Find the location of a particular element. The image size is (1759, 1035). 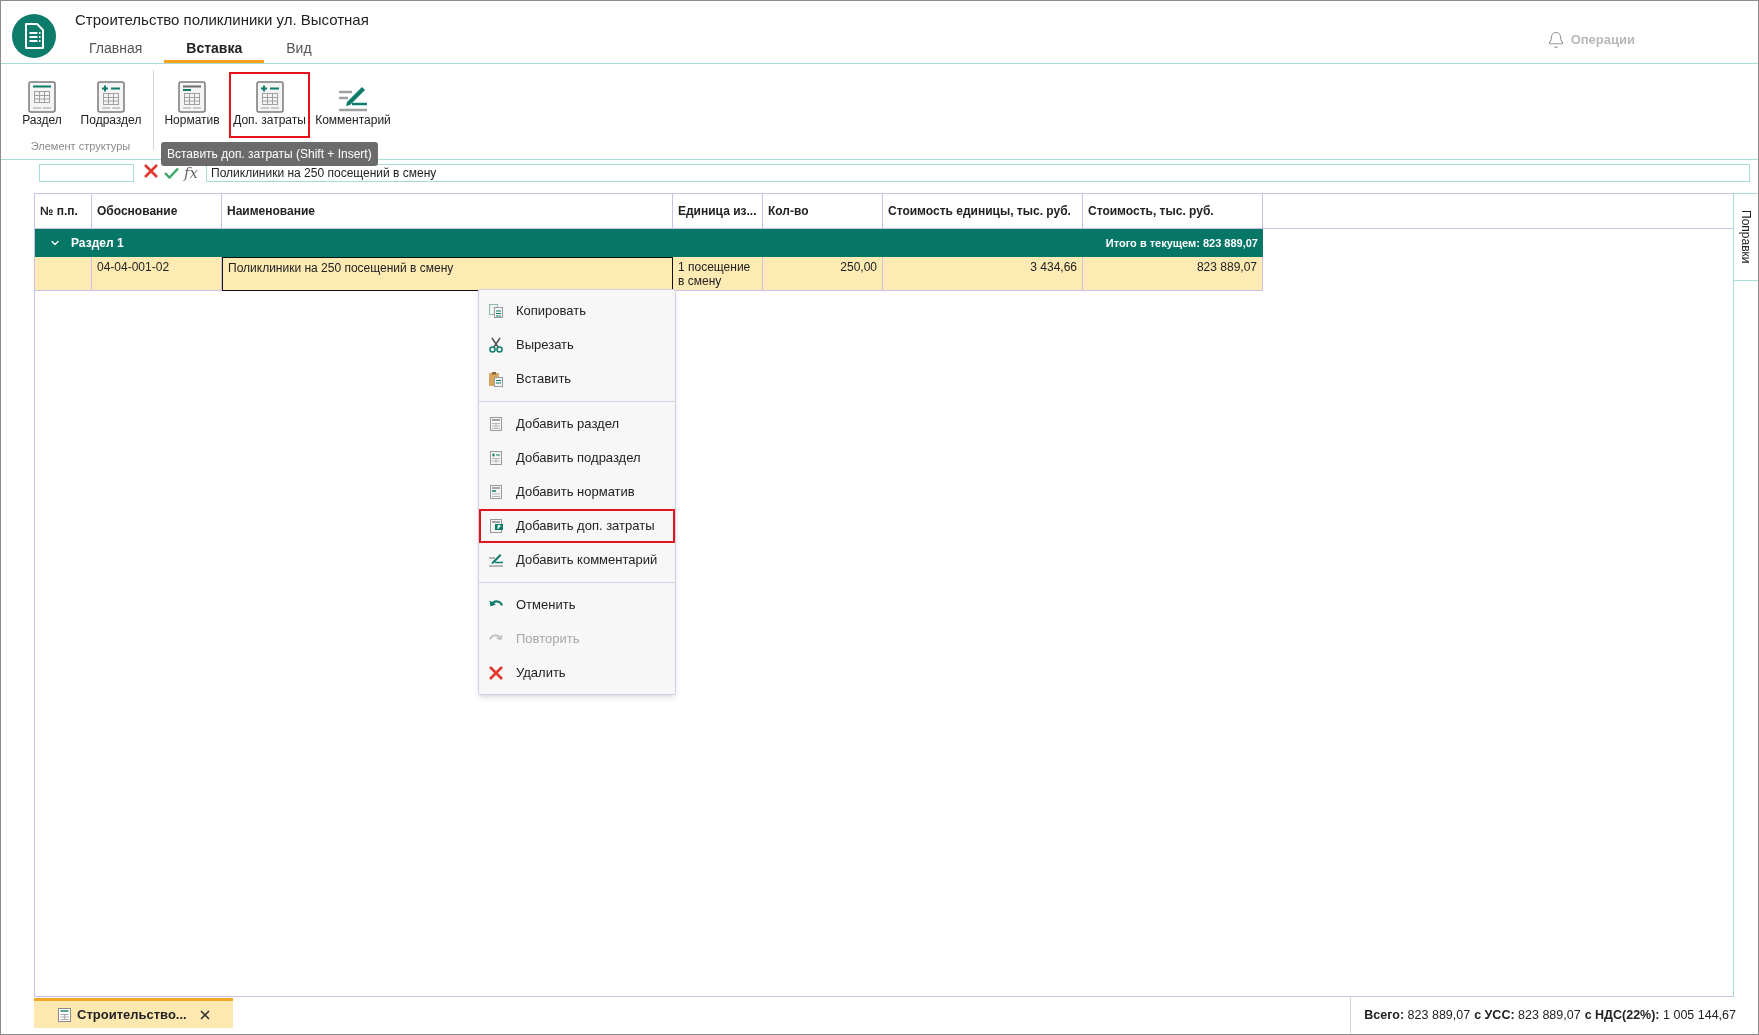

status-total: с УСС: 823 889,07 is located at coordinates (1527, 1016).